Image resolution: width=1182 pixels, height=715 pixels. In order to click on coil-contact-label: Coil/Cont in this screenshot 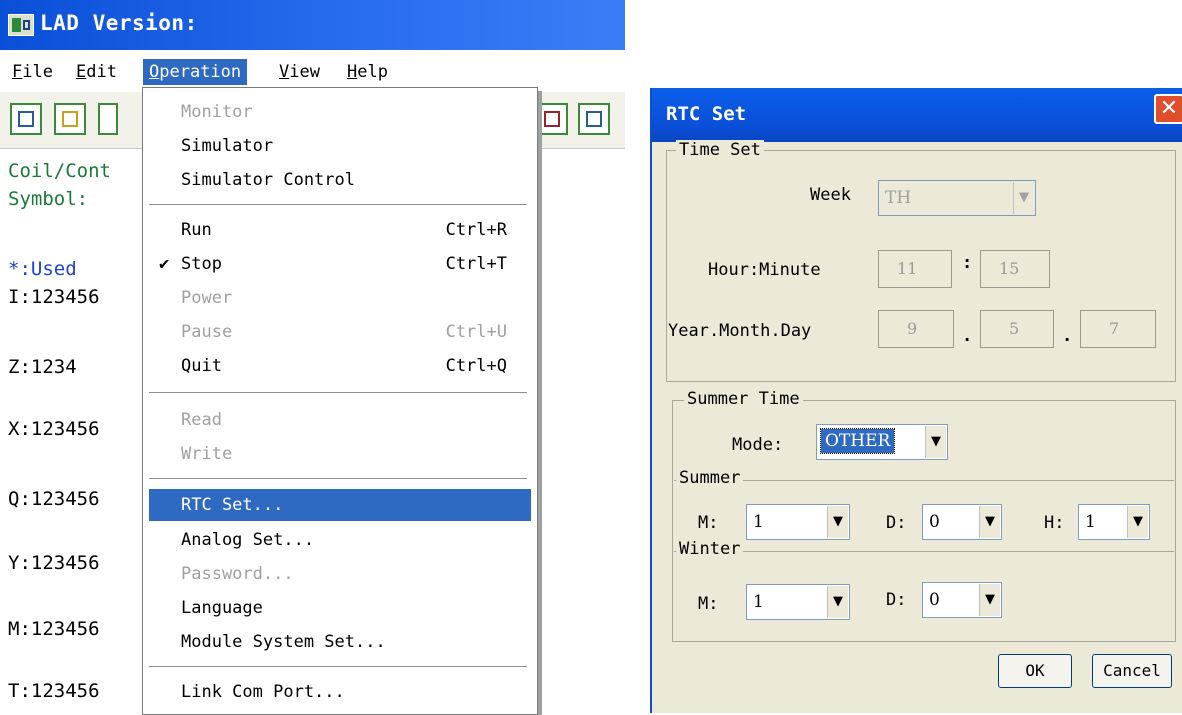, I will do `click(59, 171)`.